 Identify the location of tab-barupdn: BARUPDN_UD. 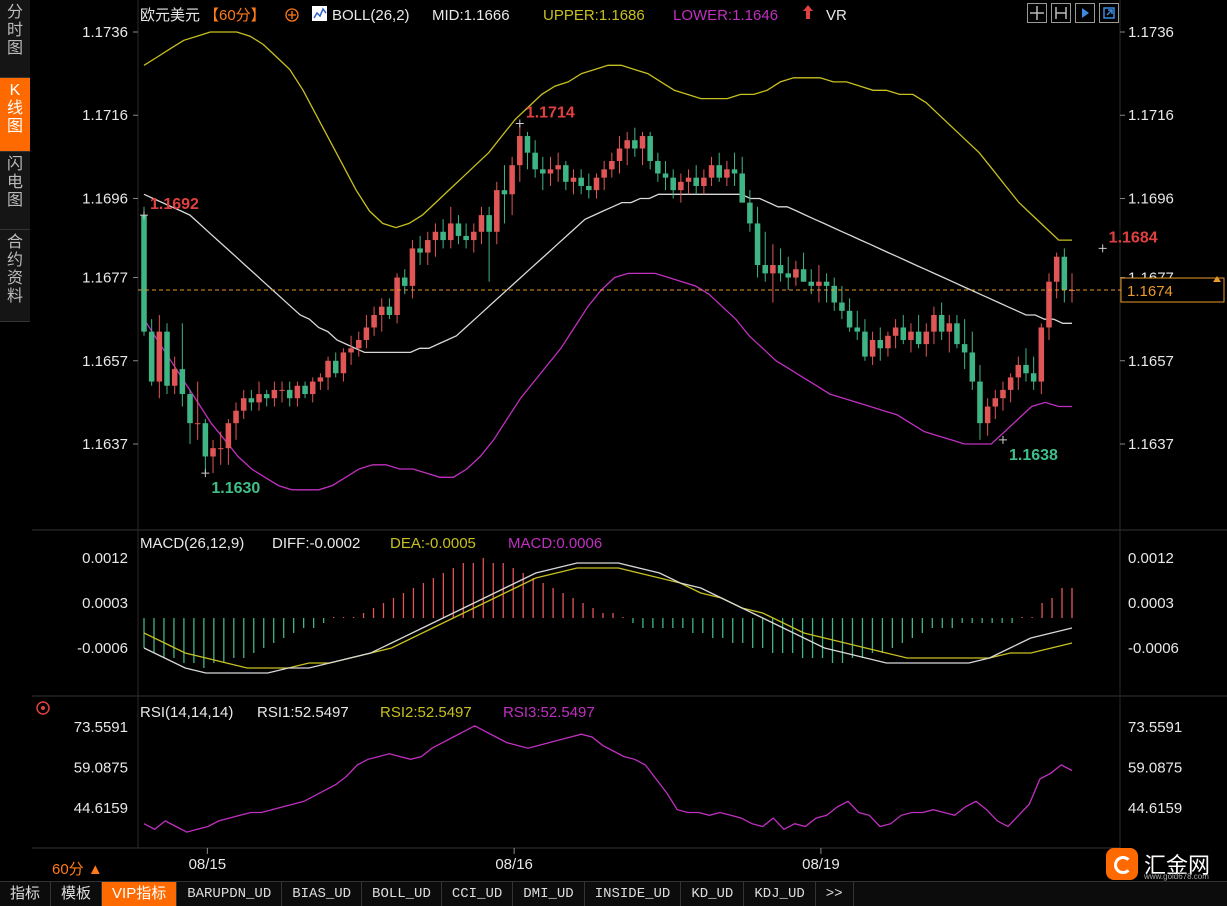
(230, 894).